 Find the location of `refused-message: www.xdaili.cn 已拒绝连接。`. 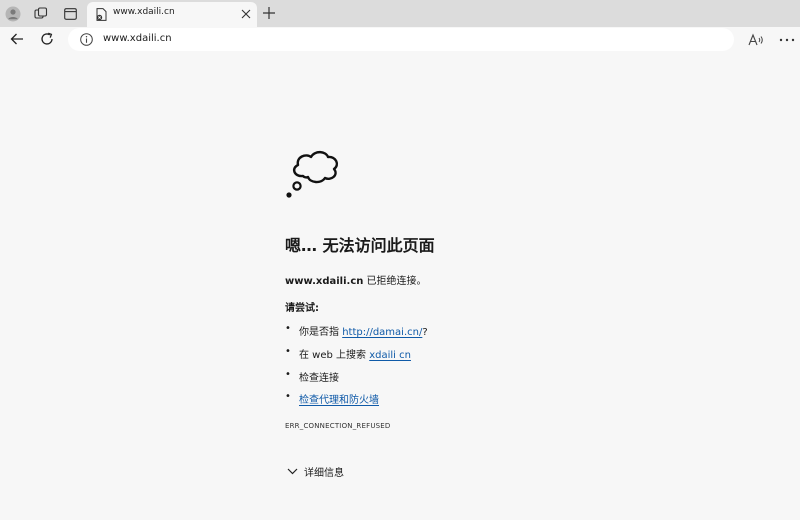

refused-message: www.xdaili.cn 已拒绝连接。 is located at coordinates (356, 279).